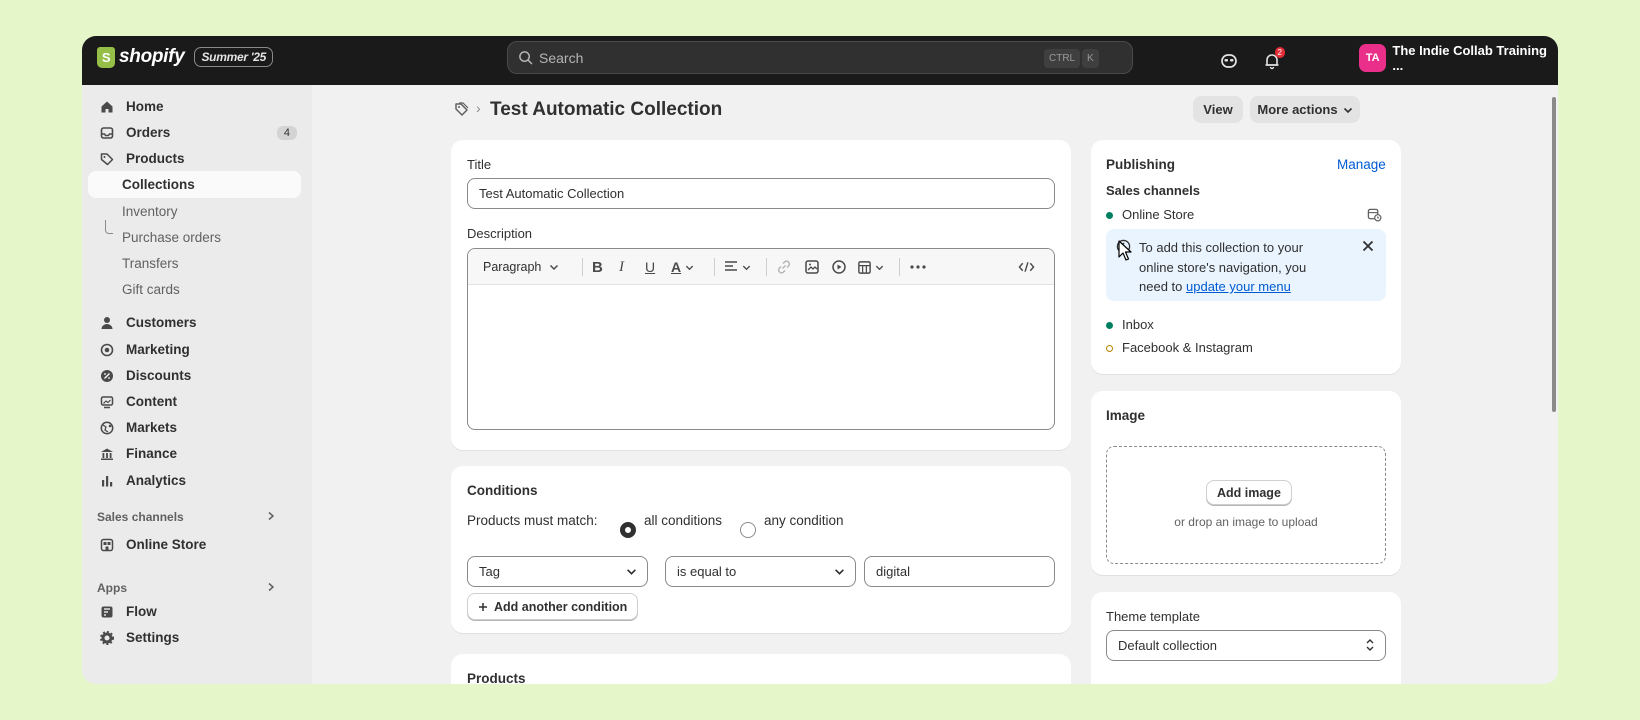 This screenshot has width=1640, height=720. Describe the element at coordinates (870, 267) in the screenshot. I see `table-icon` at that location.